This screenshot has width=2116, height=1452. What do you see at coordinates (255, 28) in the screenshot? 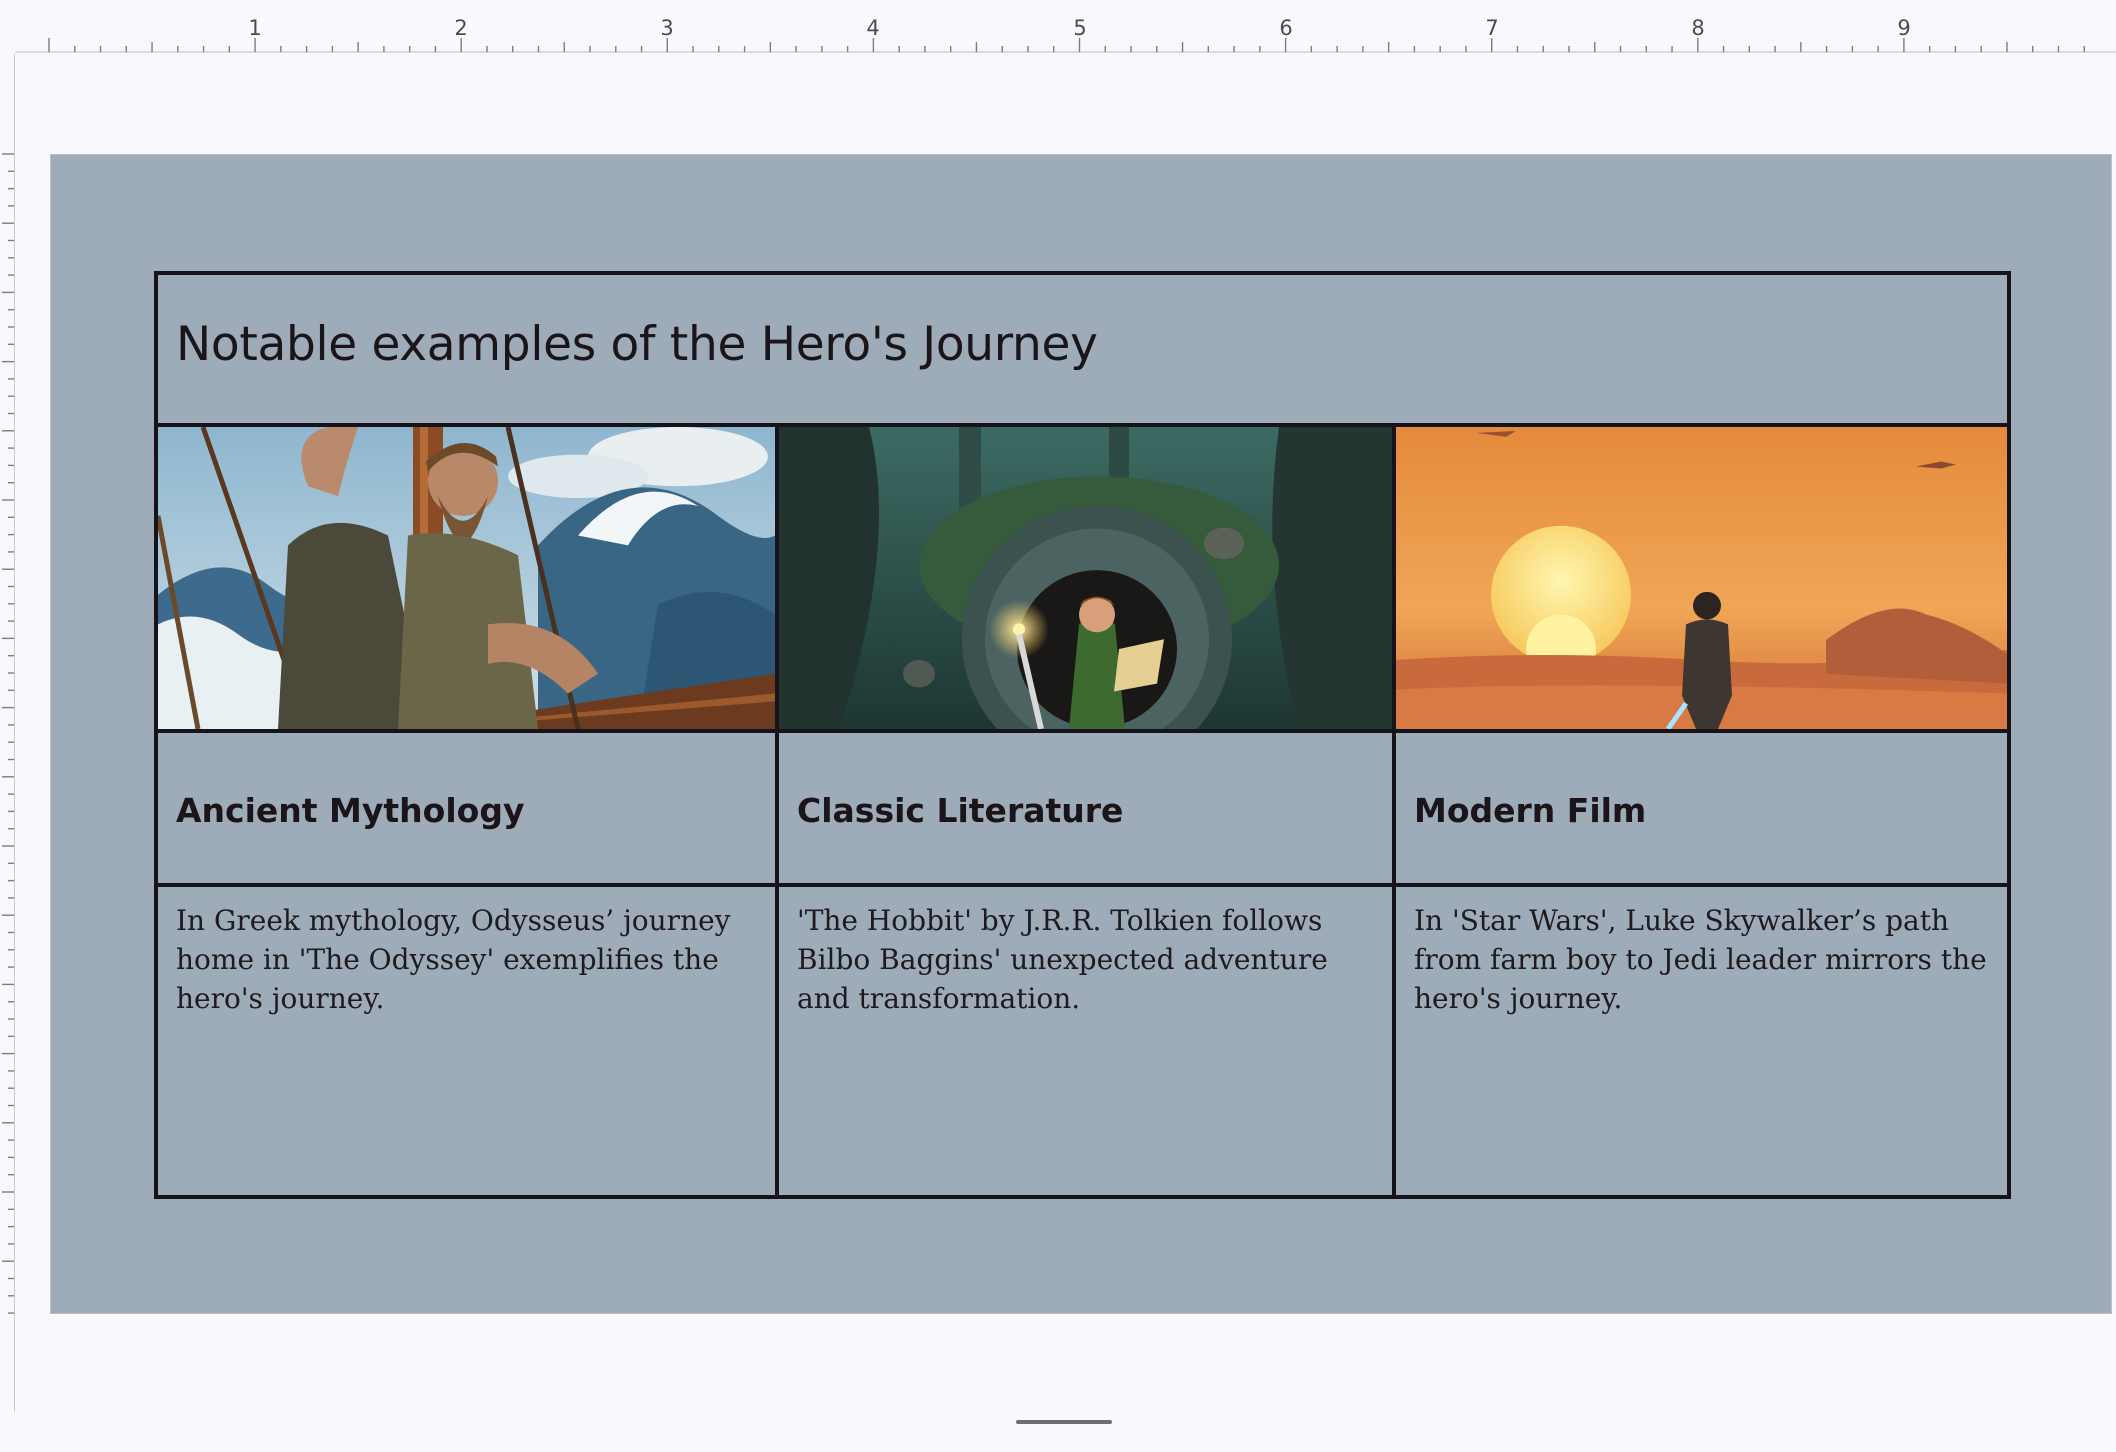
I see `ruler-number: 1` at bounding box center [255, 28].